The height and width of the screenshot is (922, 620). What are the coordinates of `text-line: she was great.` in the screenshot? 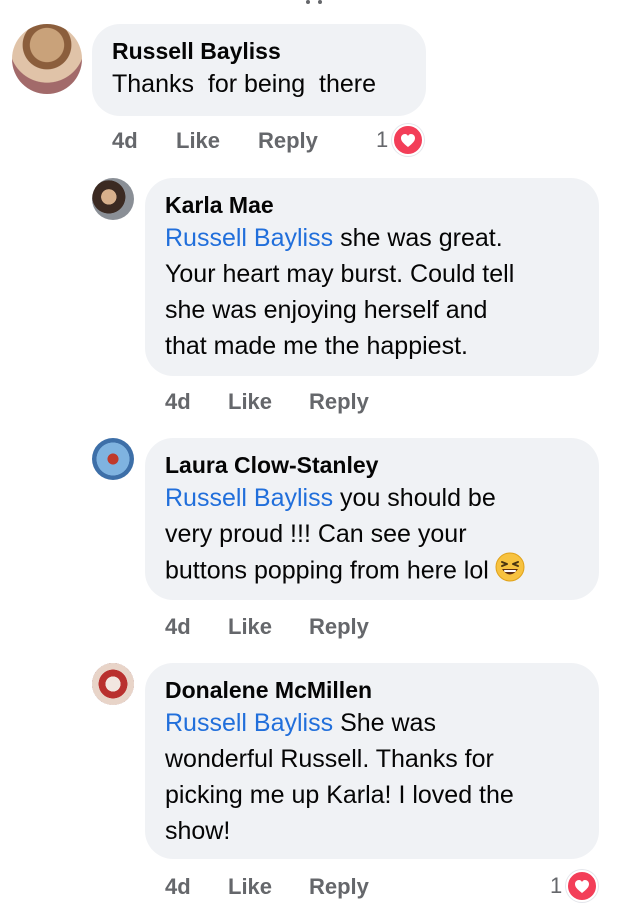 It's located at (421, 238).